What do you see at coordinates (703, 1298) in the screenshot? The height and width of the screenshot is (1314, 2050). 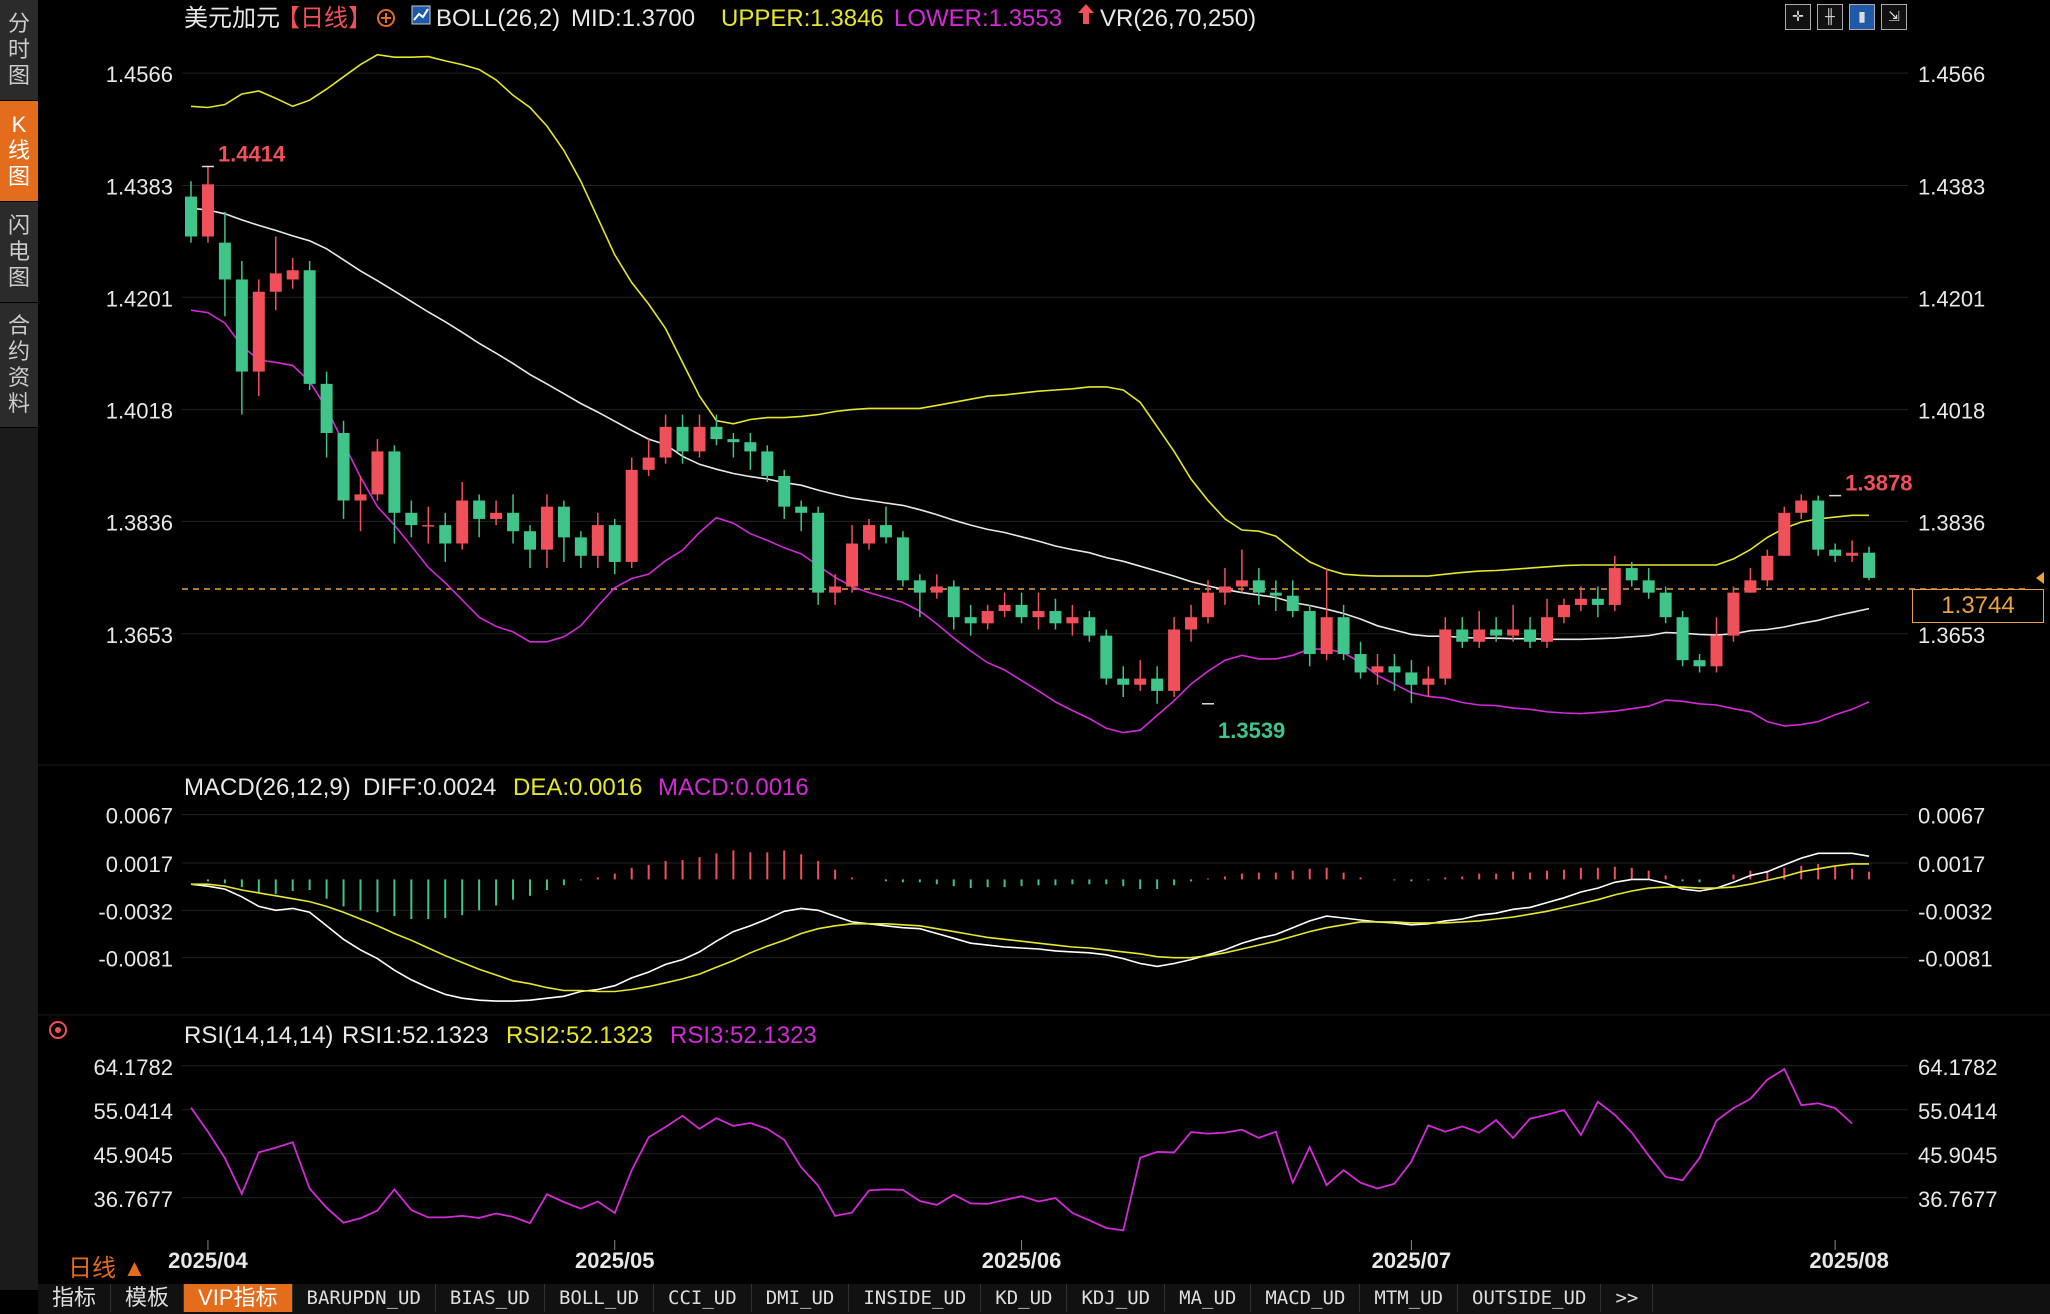 I see `indicator-tab-cci-ud: CCI_UD` at bounding box center [703, 1298].